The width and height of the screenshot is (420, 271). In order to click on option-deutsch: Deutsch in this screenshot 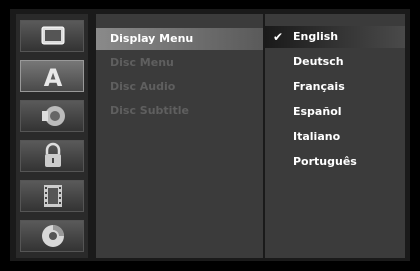, I will do `click(335, 62)`.